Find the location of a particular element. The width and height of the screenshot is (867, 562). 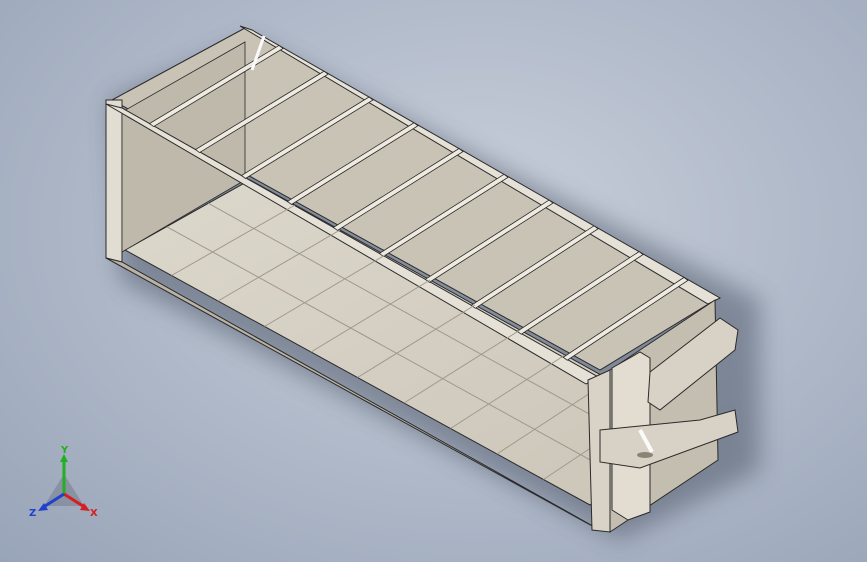

x-axis-label: X is located at coordinates (94, 513).